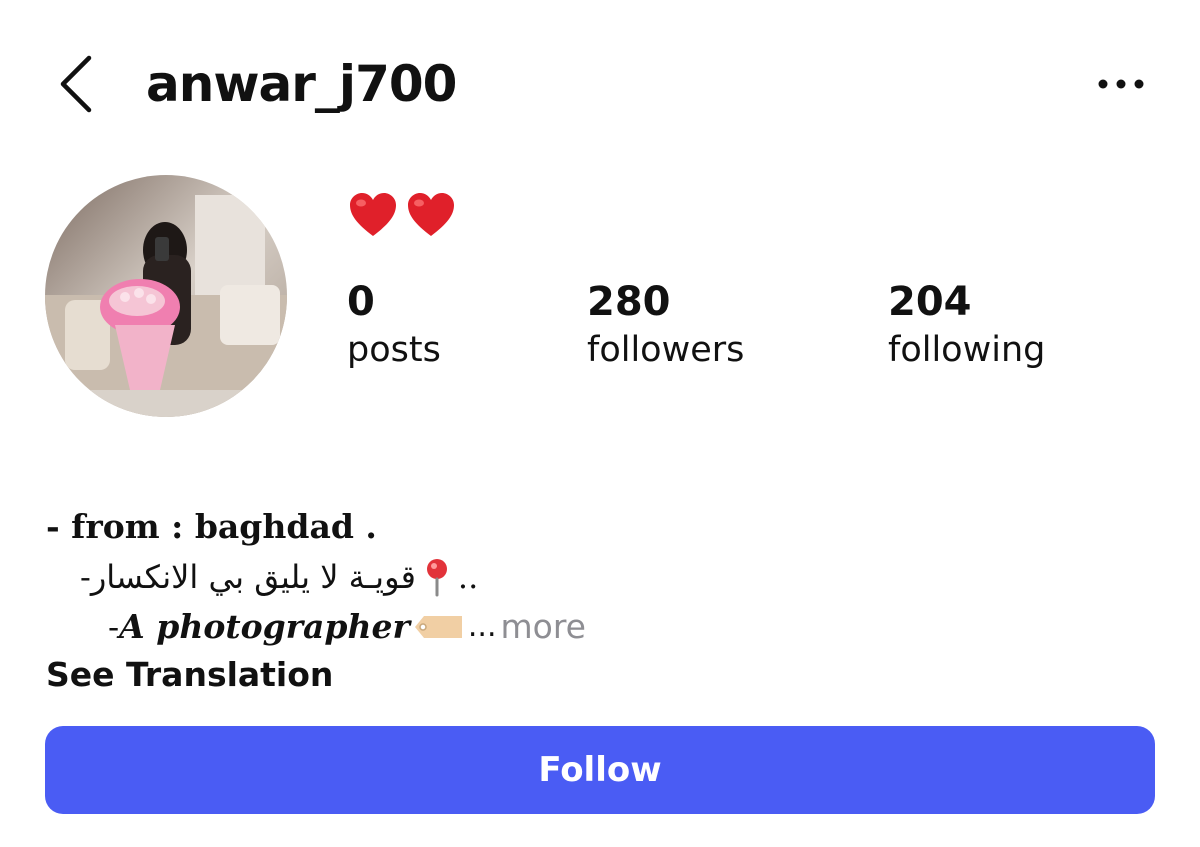  I want to click on profile-name-emoji, so click(402, 218).